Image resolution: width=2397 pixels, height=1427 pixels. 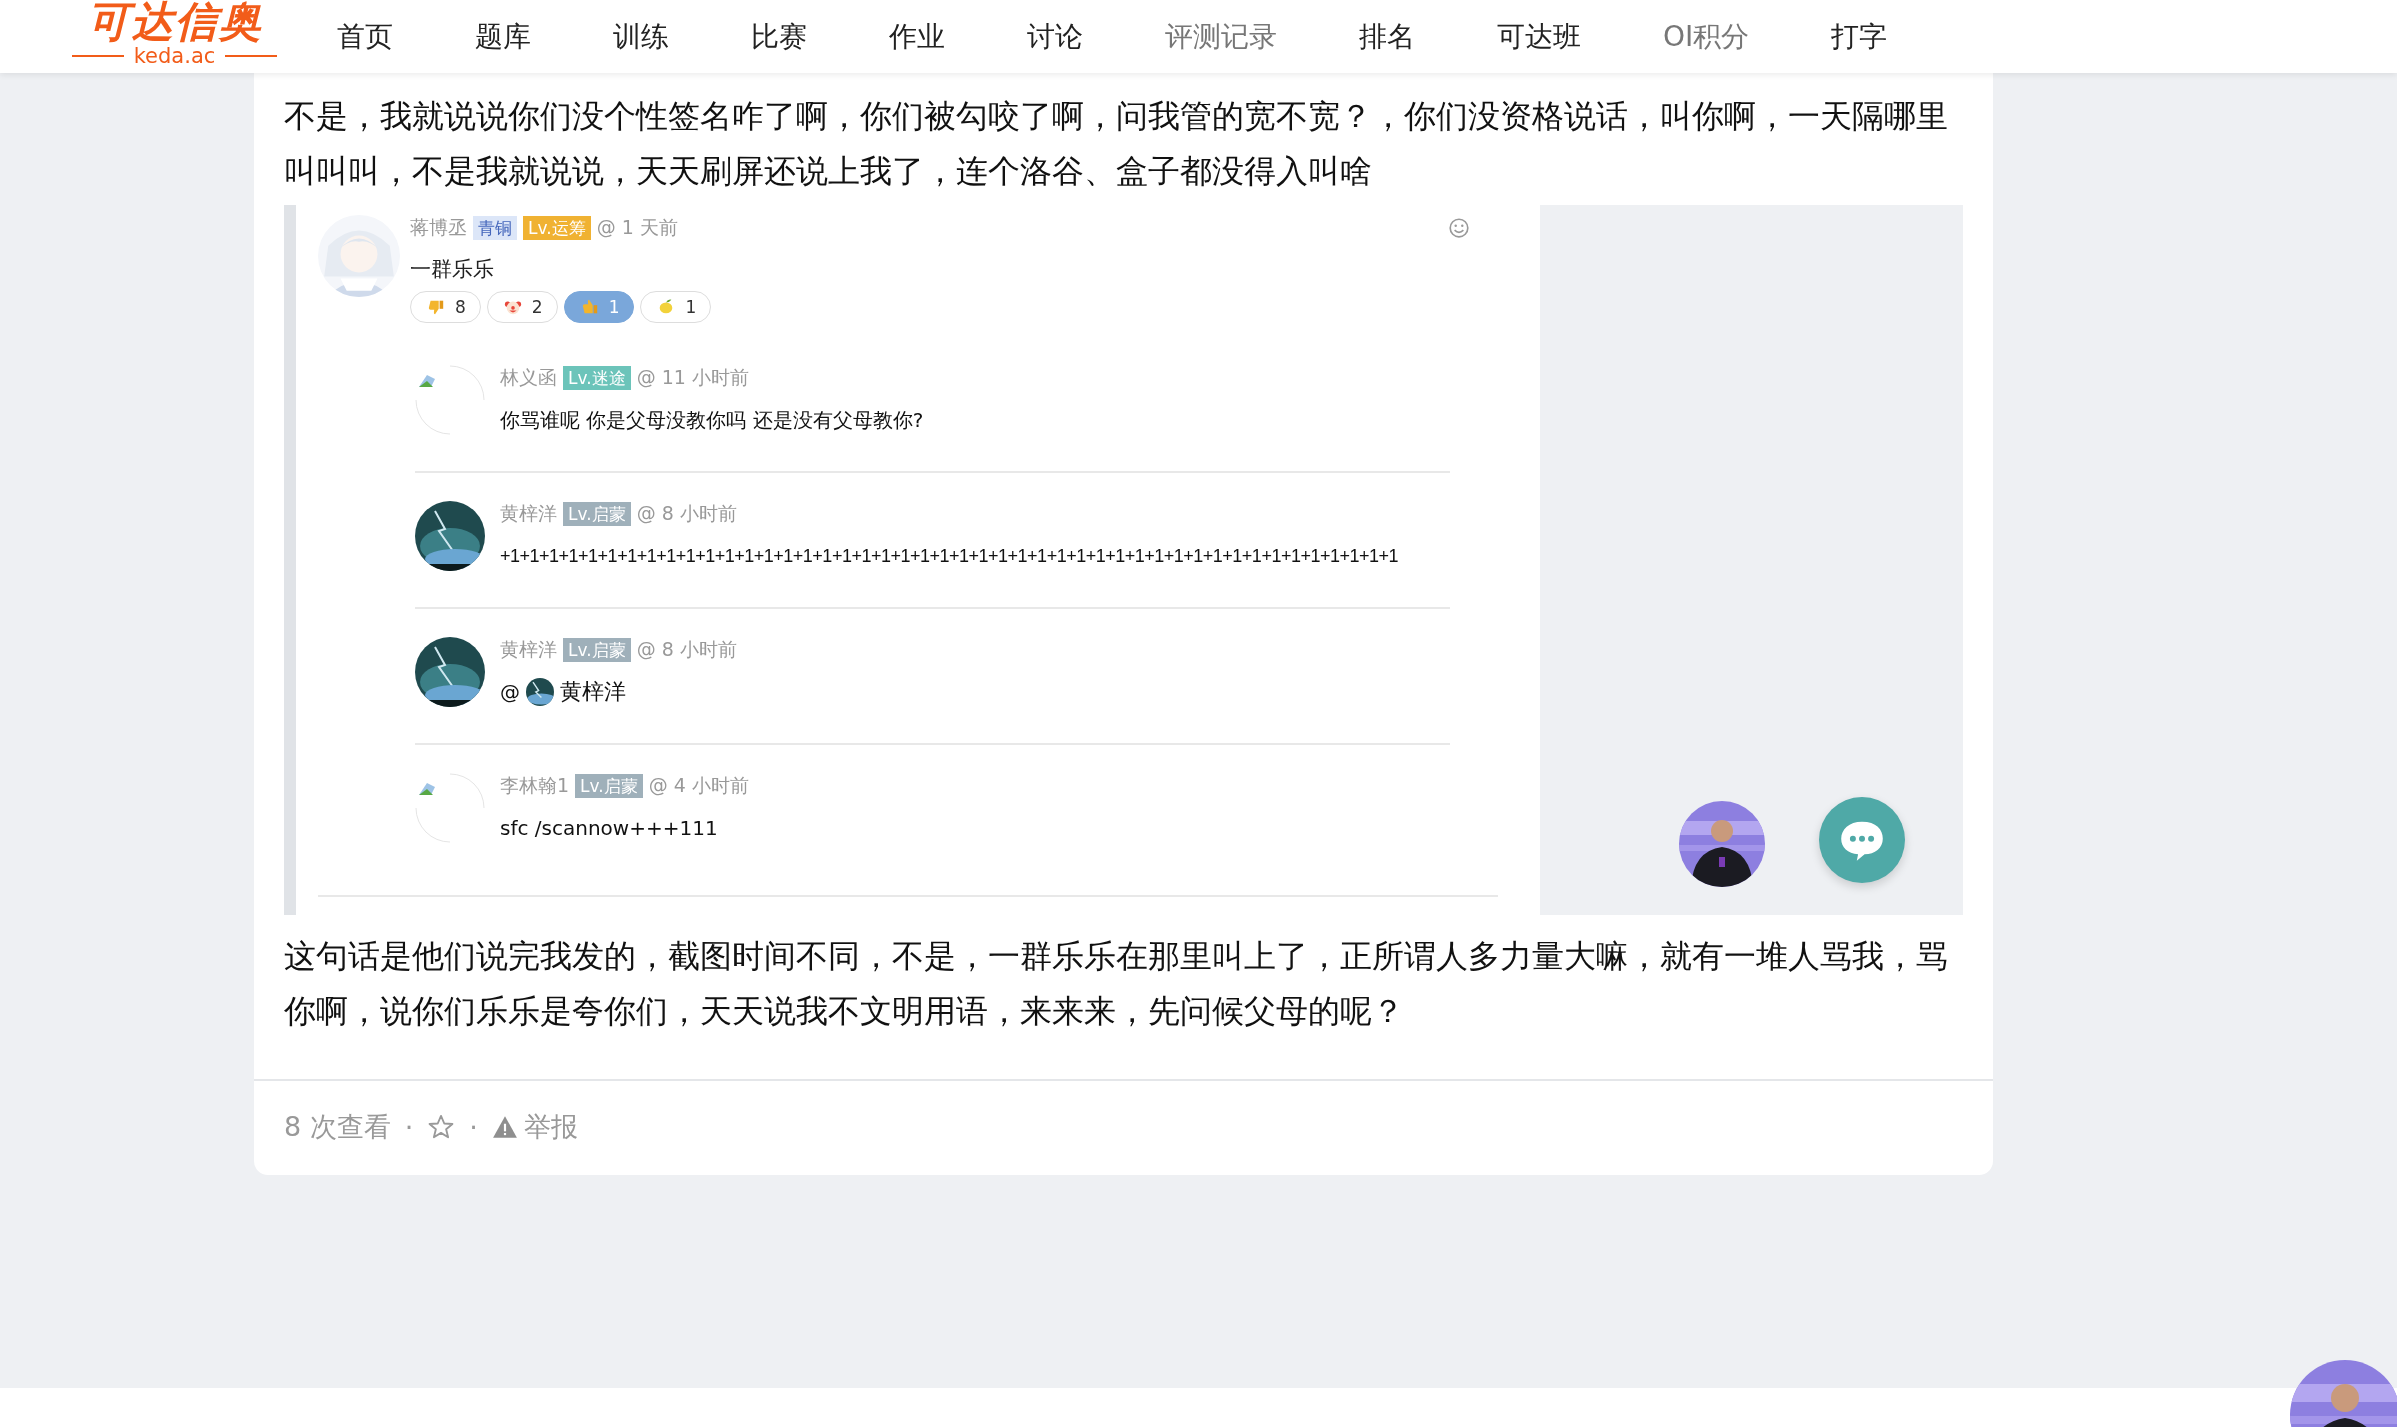 I want to click on nav-link: 首页, so click(x=365, y=36).